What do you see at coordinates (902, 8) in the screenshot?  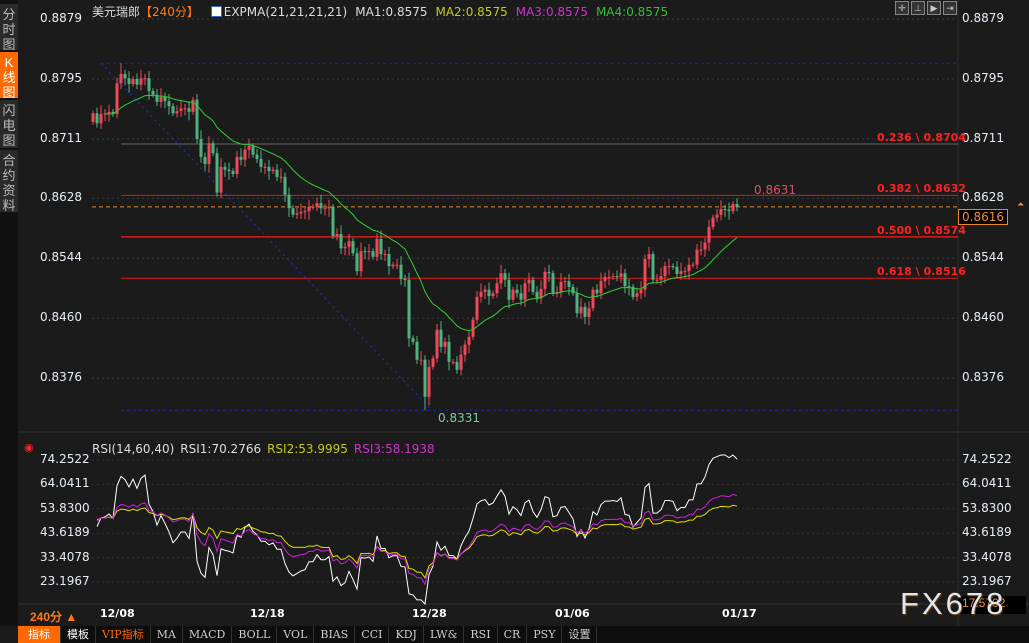 I see `crosshair-icon: ✛` at bounding box center [902, 8].